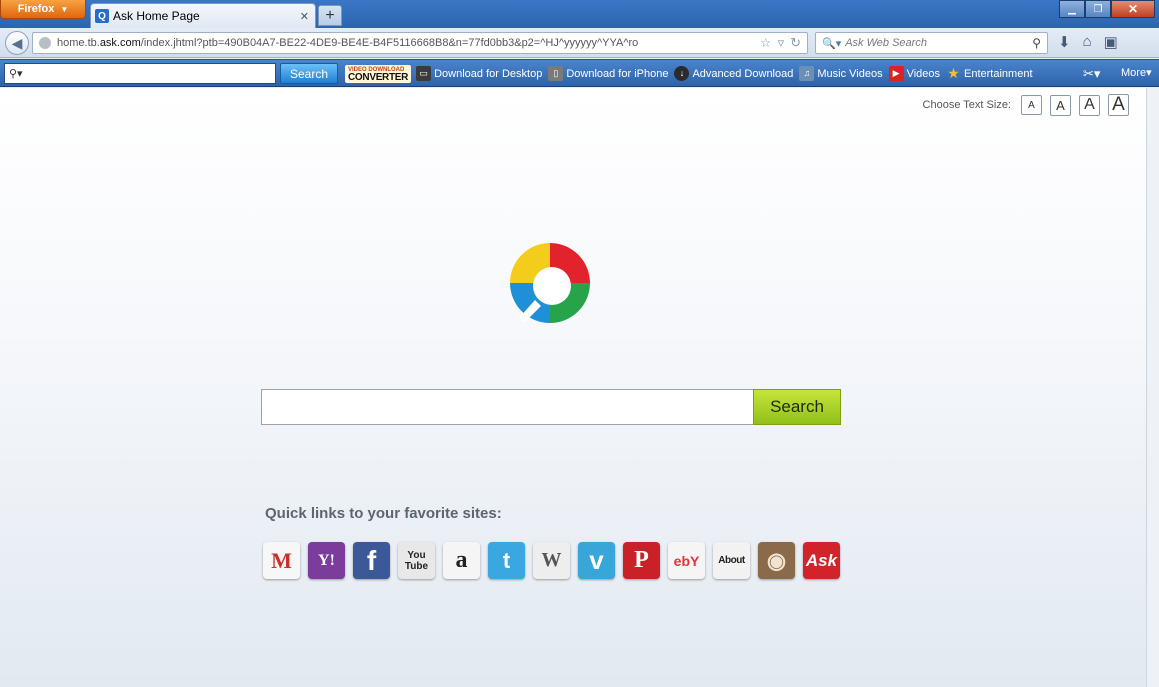 The width and height of the screenshot is (1159, 687). What do you see at coordinates (953, 73) in the screenshot?
I see `star-icon: ★` at bounding box center [953, 73].